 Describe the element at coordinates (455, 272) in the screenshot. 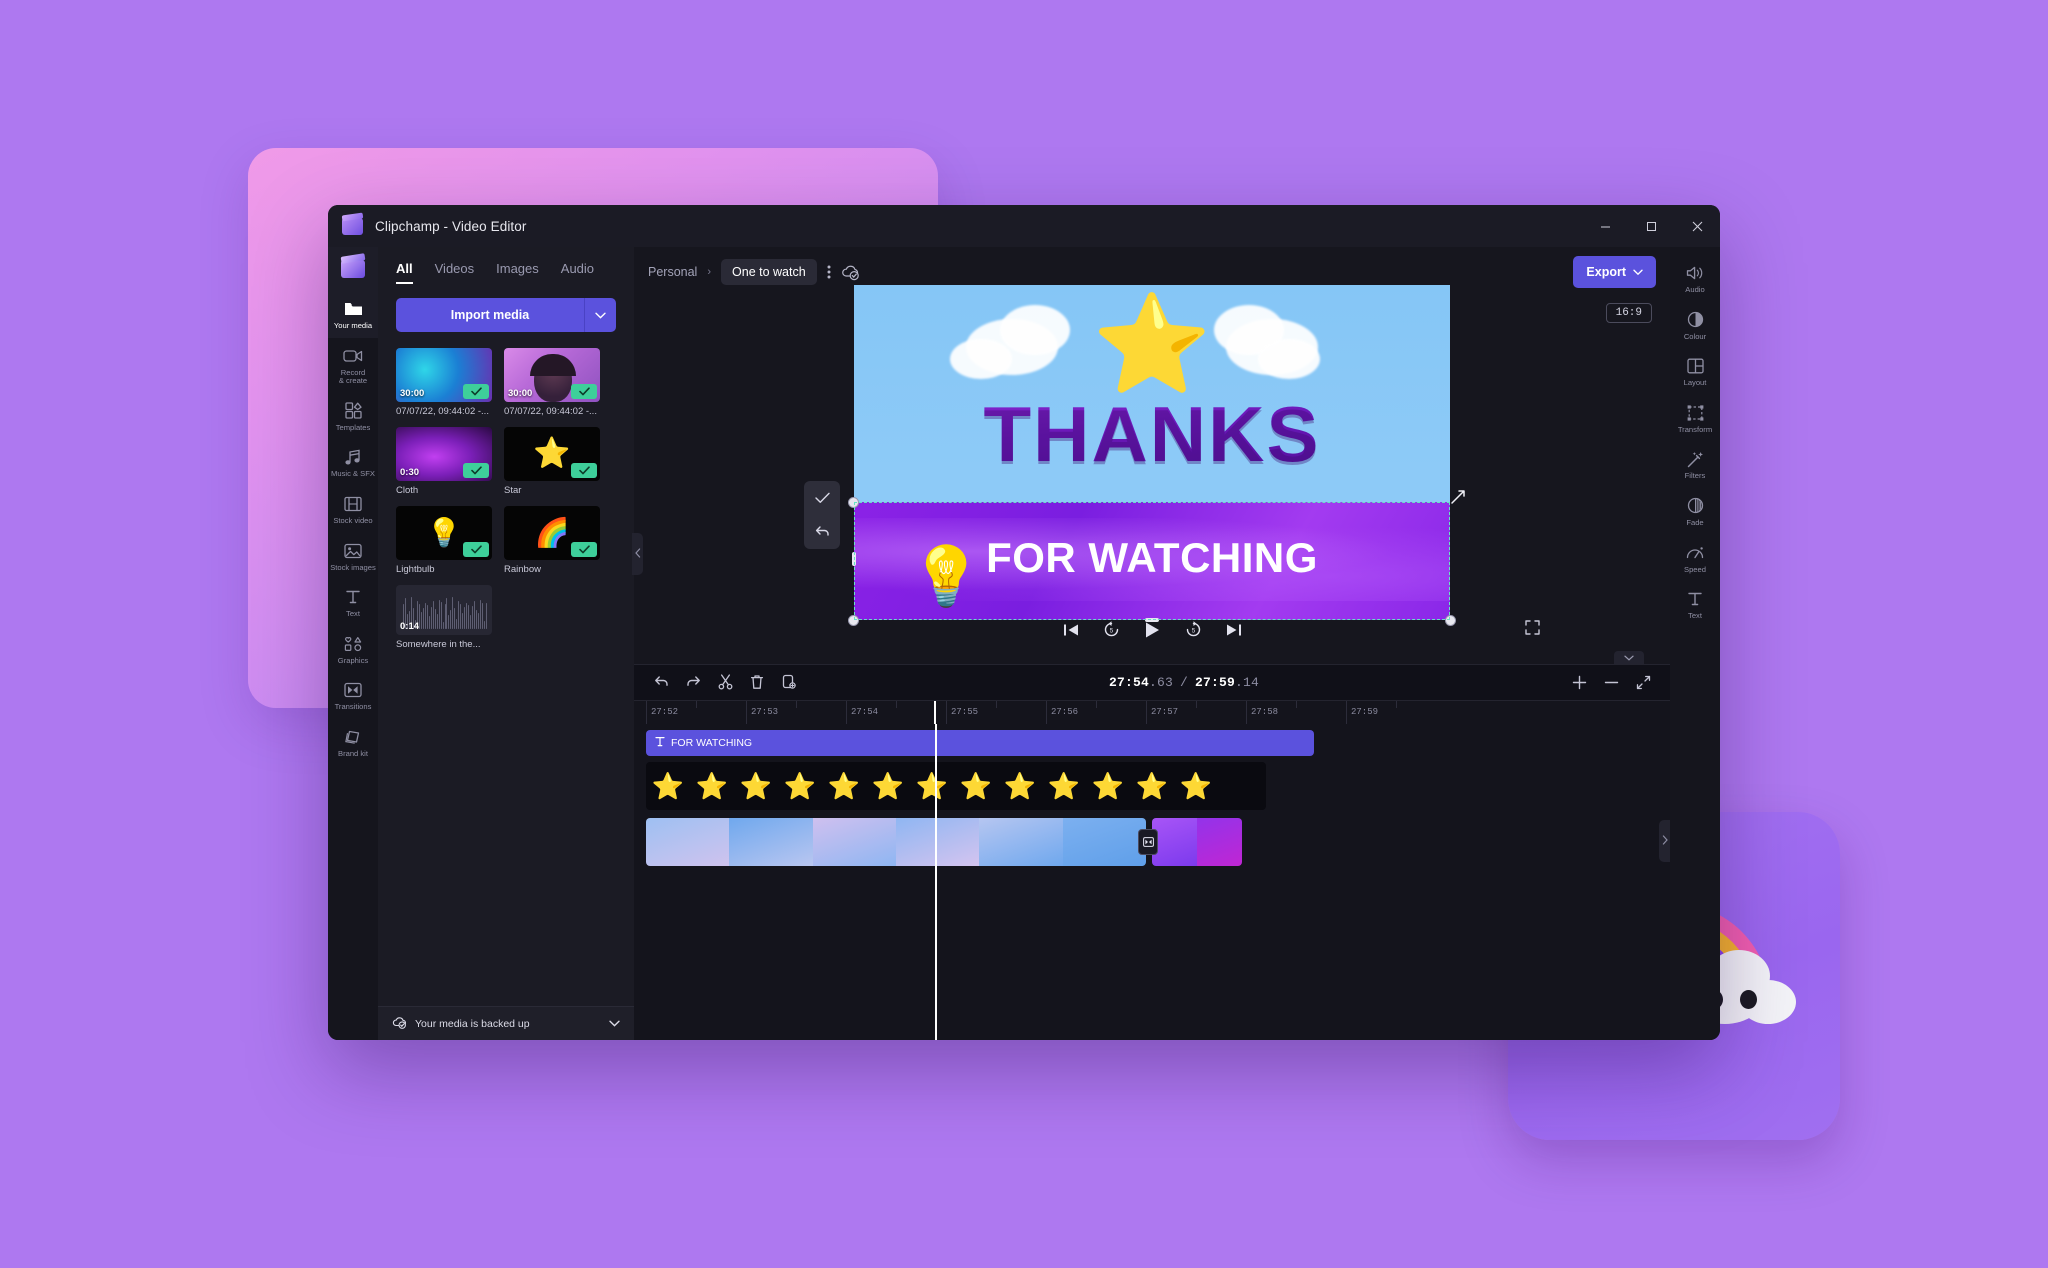

I see `tab-videos: Videos` at that location.